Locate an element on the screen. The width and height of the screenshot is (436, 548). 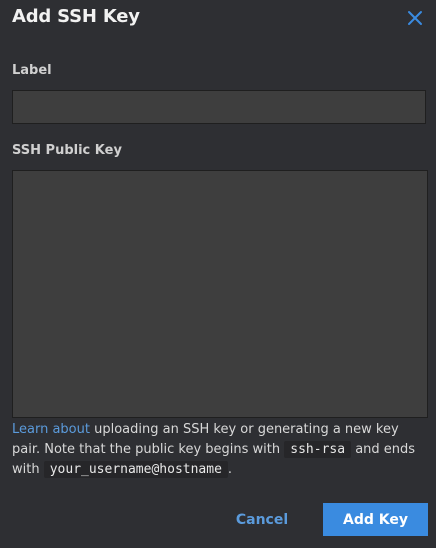
help-text-part-3: . is located at coordinates (230, 469).